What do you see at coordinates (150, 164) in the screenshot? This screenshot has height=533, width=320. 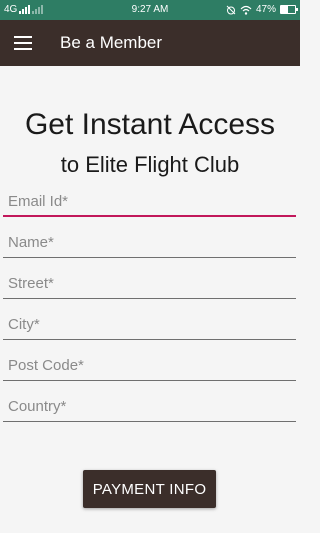 I see `headline-subtitle: to Elite Flight Club` at bounding box center [150, 164].